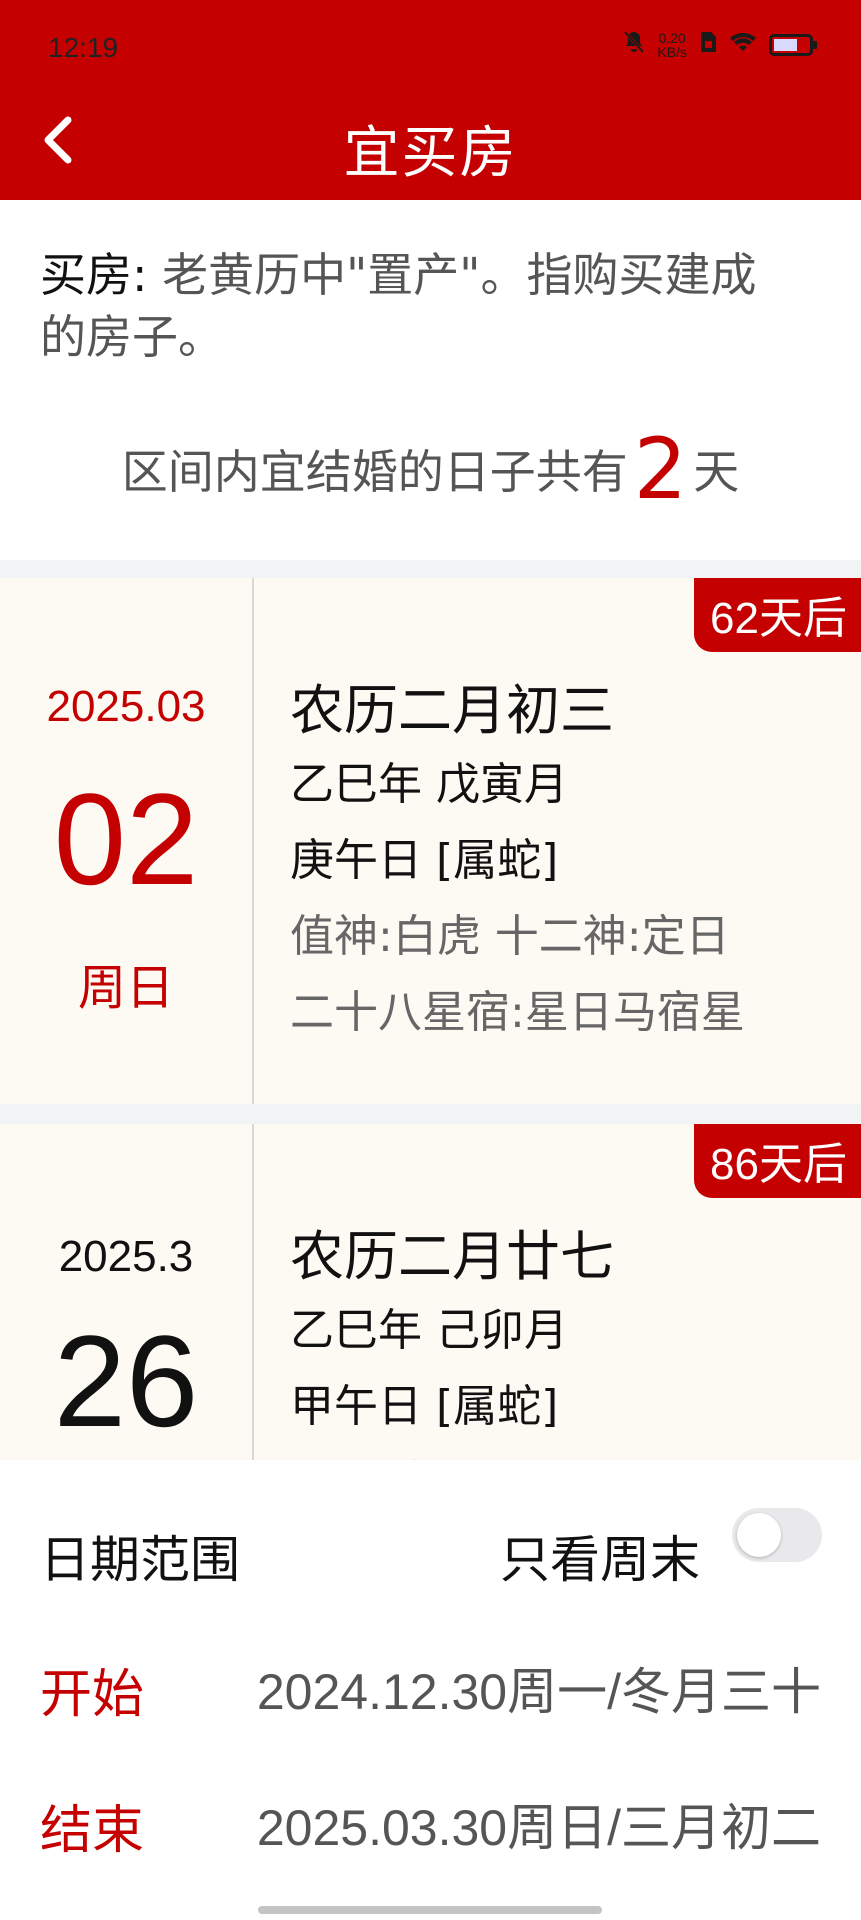 The height and width of the screenshot is (1920, 861). What do you see at coordinates (94, 275) in the screenshot?
I see `term-label: 买房:` at bounding box center [94, 275].